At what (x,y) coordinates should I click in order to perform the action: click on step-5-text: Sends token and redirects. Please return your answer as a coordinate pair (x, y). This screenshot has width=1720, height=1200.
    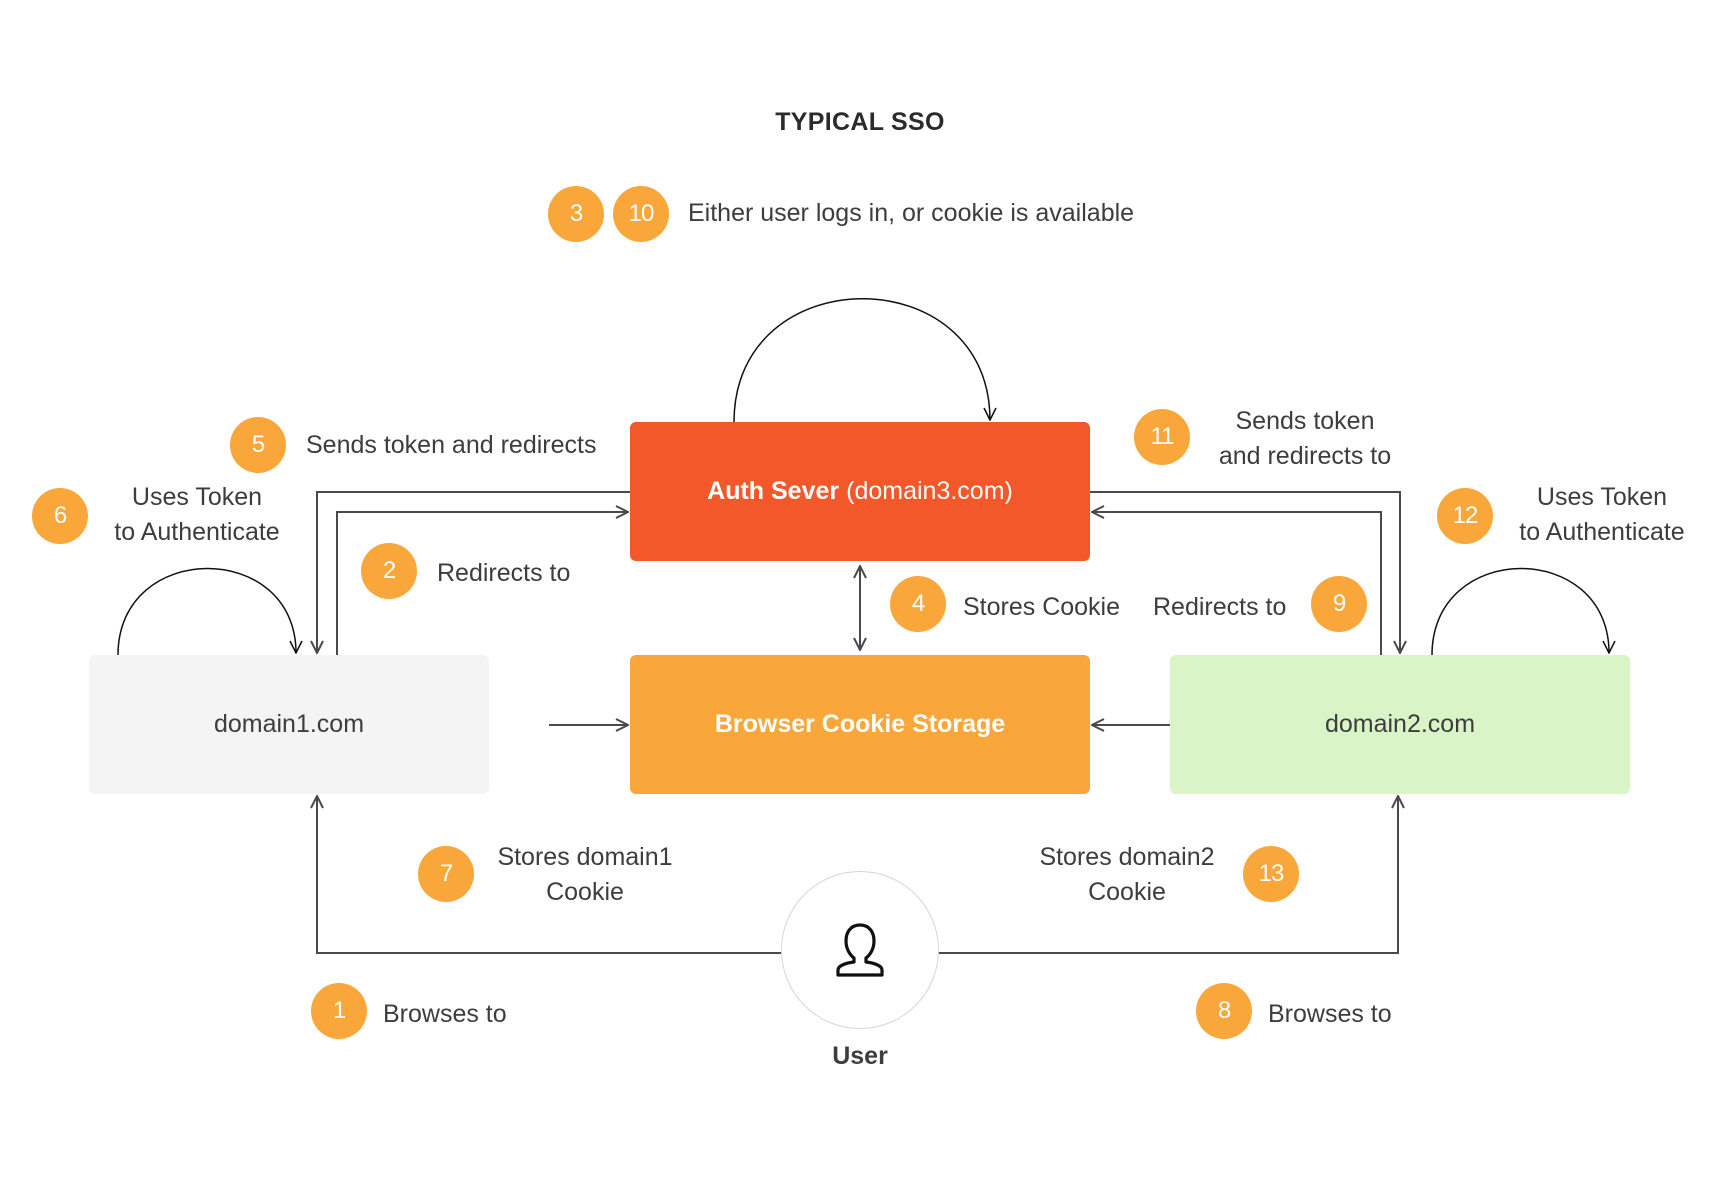
    Looking at the image, I should click on (451, 445).